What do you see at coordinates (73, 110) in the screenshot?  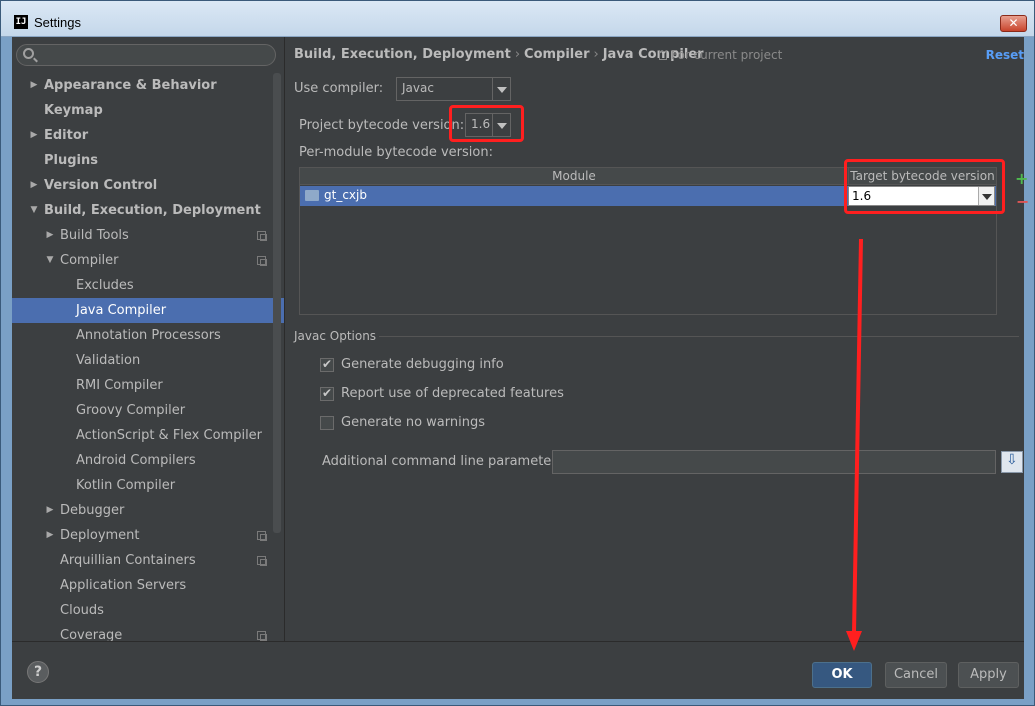 I see `sidebar-item-label: Keymap` at bounding box center [73, 110].